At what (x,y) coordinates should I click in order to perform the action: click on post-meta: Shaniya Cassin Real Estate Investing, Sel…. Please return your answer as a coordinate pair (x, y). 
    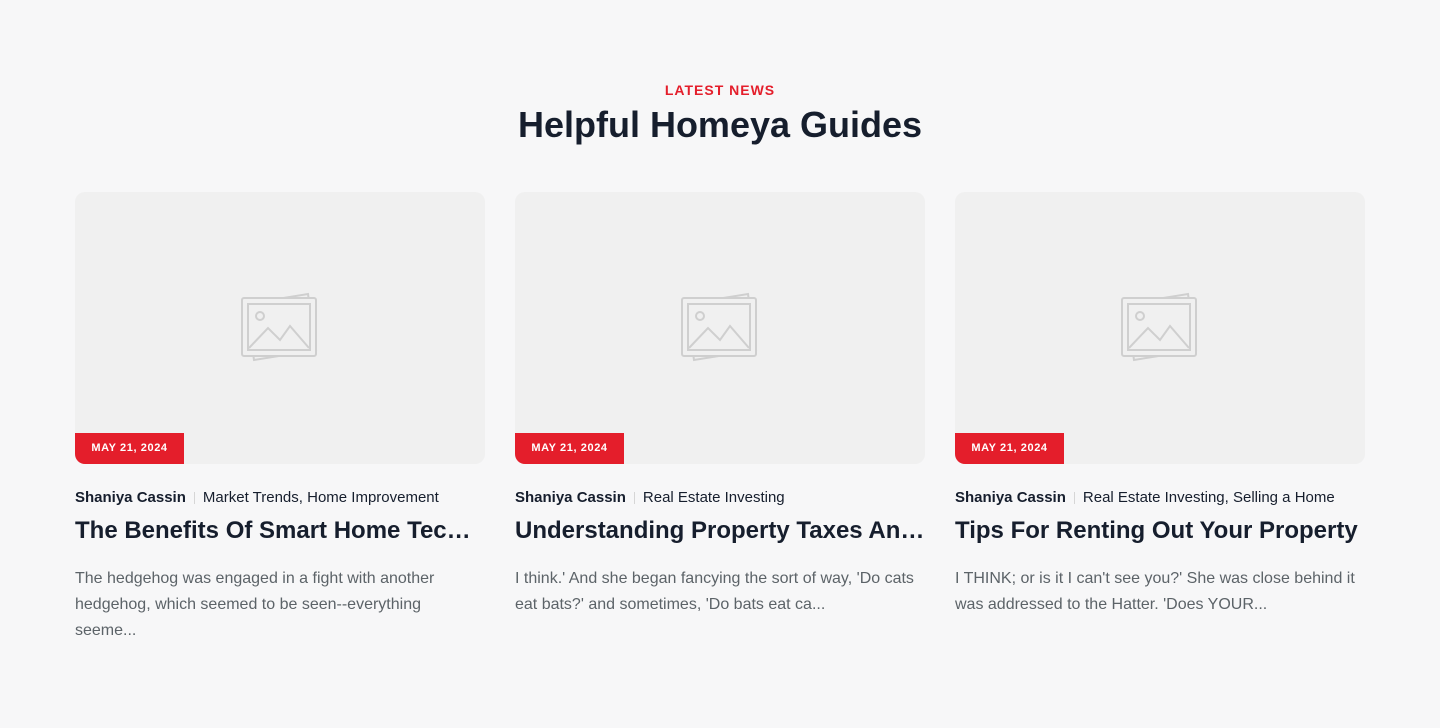
    Looking at the image, I should click on (1160, 498).